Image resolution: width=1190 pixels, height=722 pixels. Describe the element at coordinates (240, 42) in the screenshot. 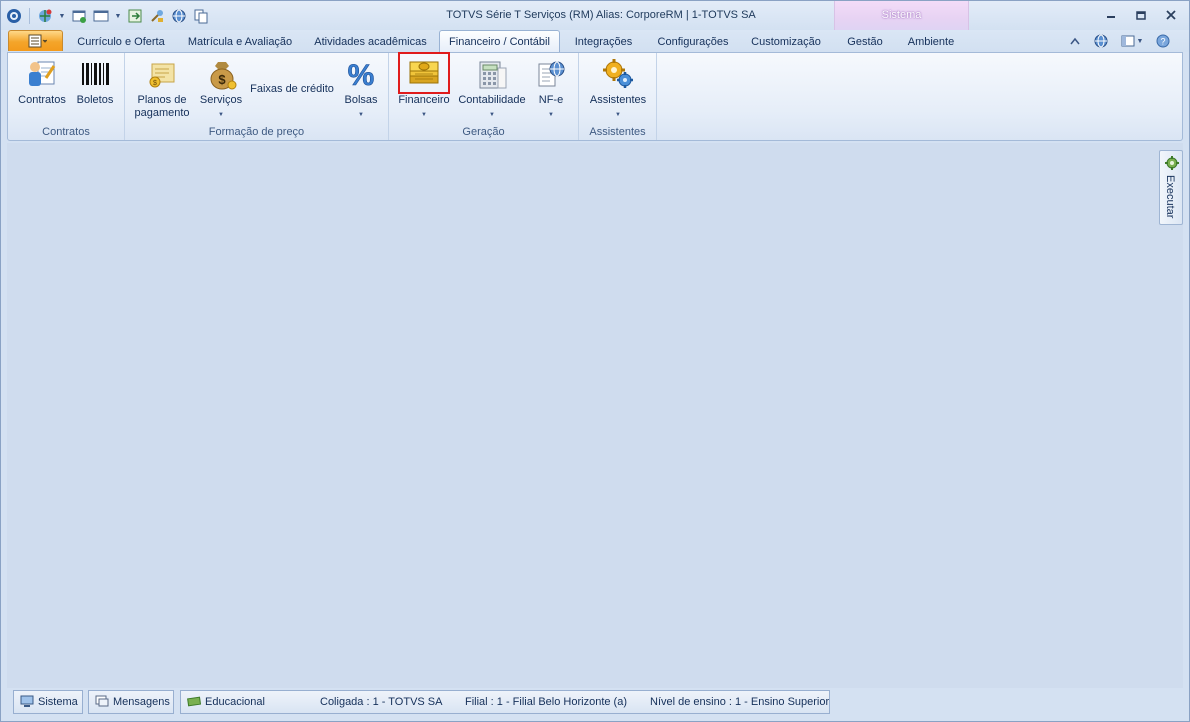

I see `tab-matricula-avaliacao: Matrícula e Avaliação` at that location.